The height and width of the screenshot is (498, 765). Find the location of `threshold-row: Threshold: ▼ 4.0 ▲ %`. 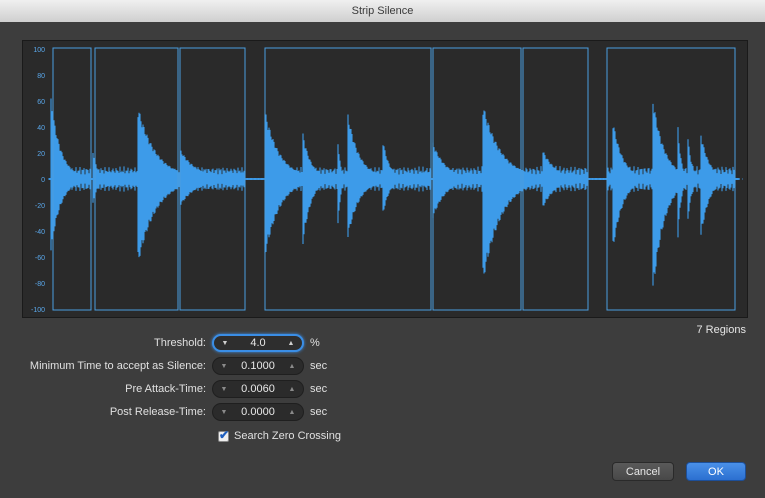

threshold-row: Threshold: ▼ 4.0 ▲ % is located at coordinates (160, 343).